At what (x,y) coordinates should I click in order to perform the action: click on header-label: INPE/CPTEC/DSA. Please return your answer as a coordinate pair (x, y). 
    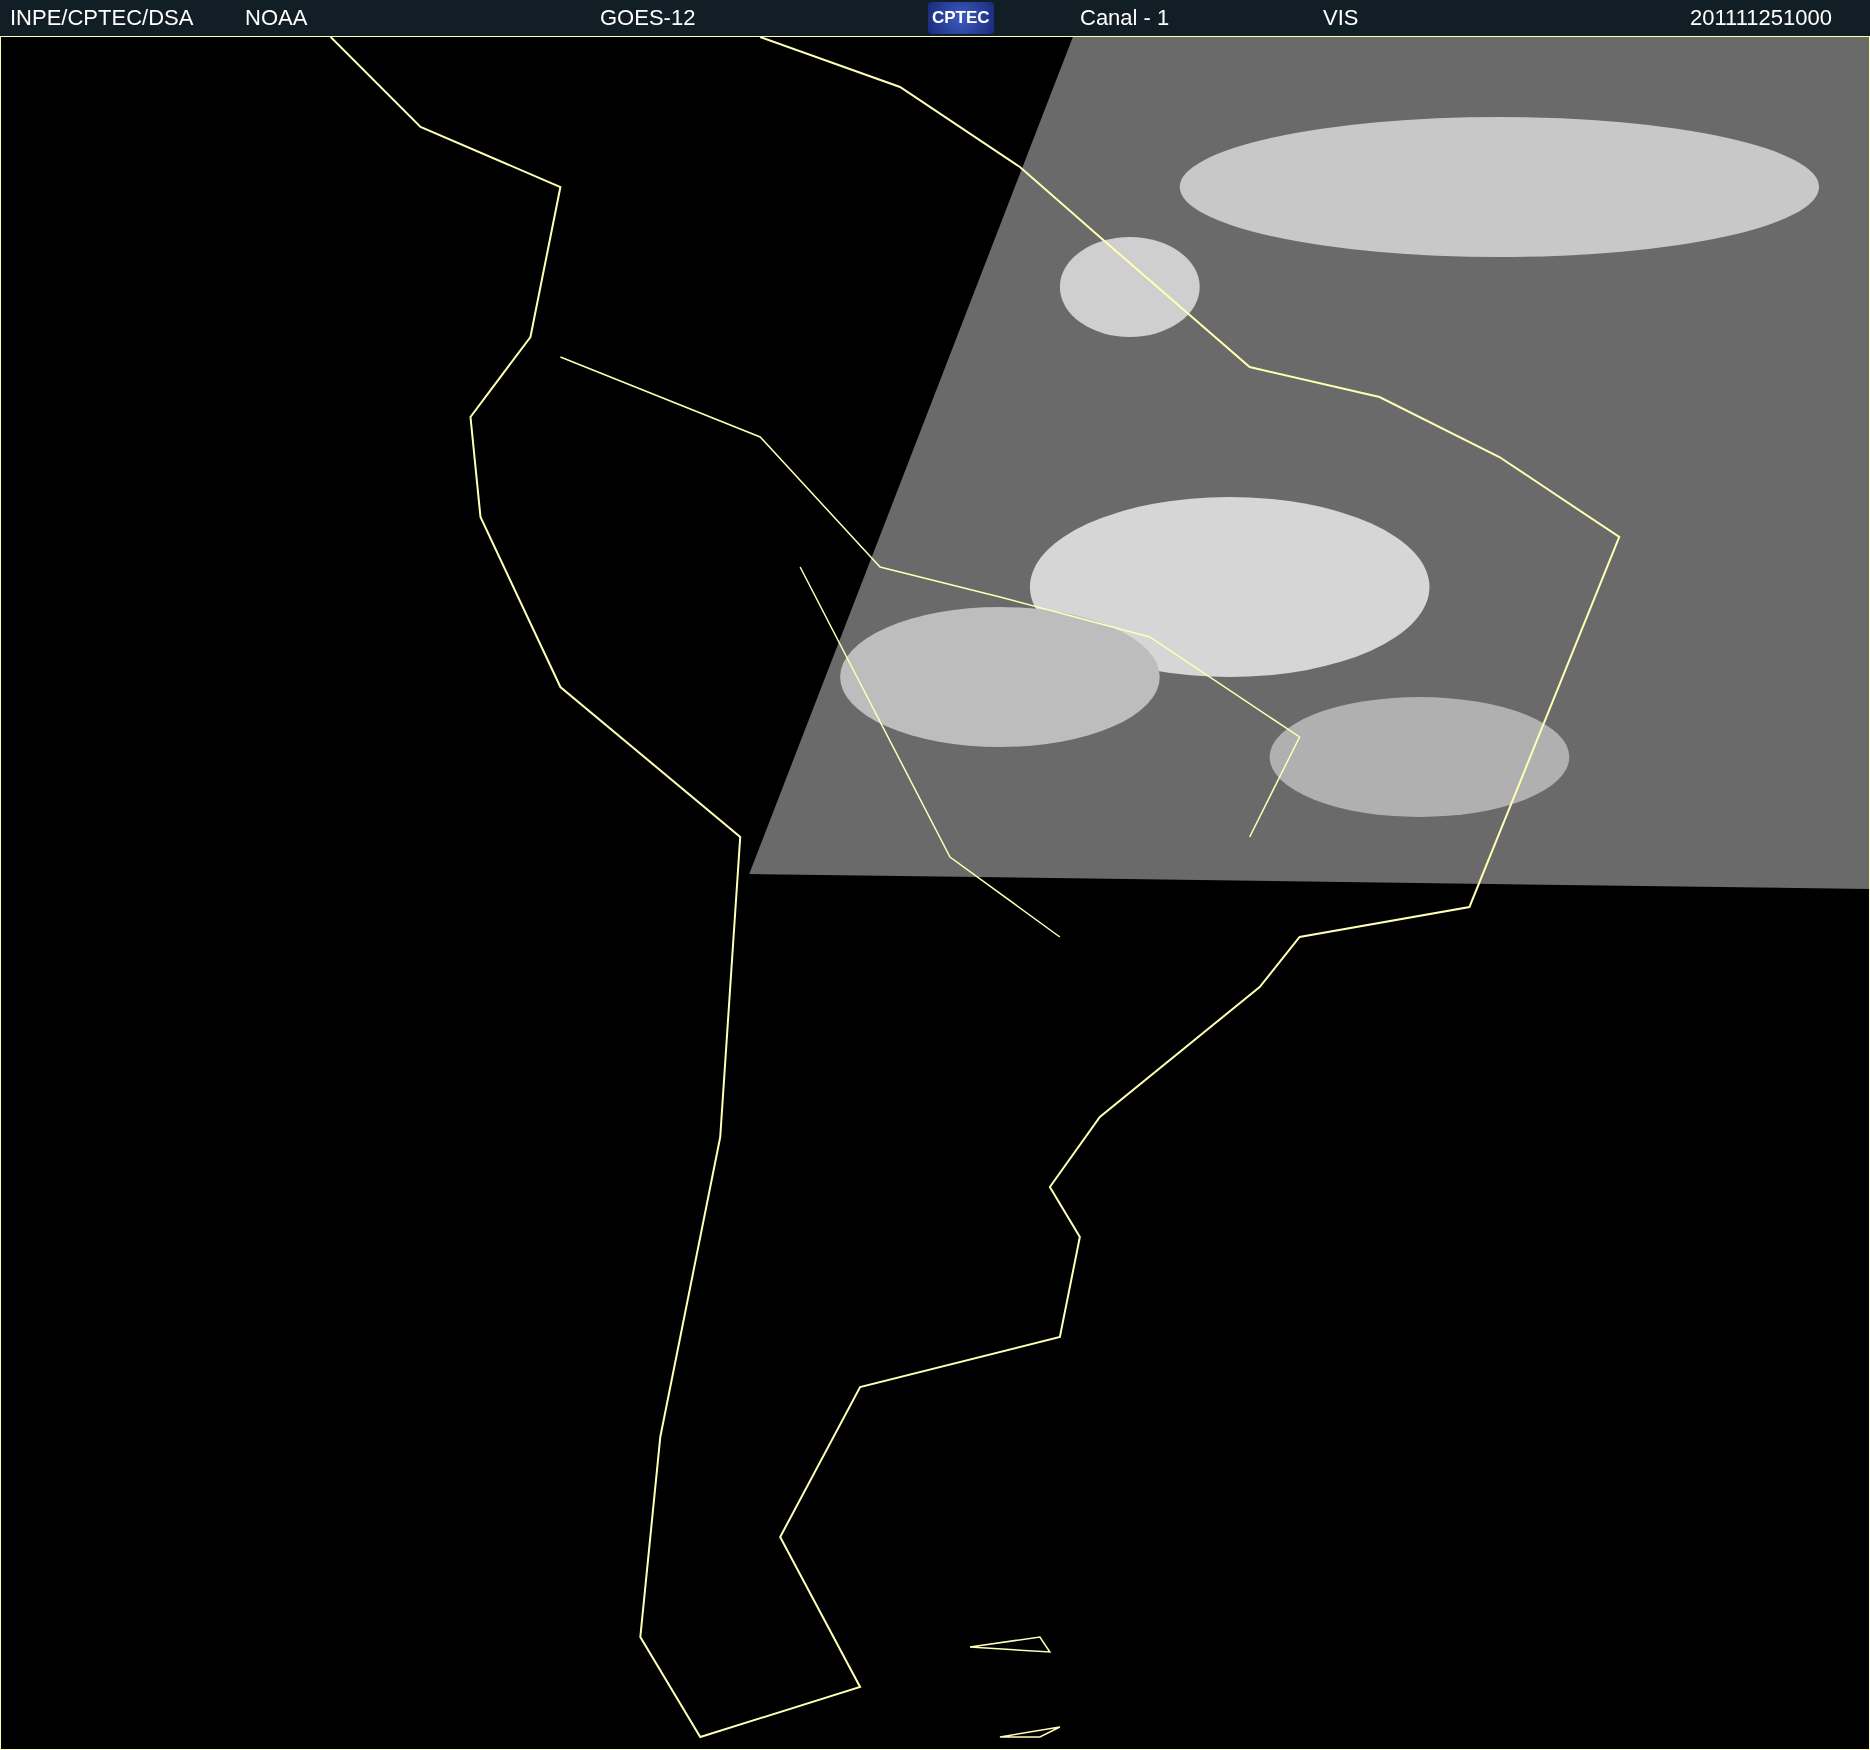
    Looking at the image, I should click on (102, 18).